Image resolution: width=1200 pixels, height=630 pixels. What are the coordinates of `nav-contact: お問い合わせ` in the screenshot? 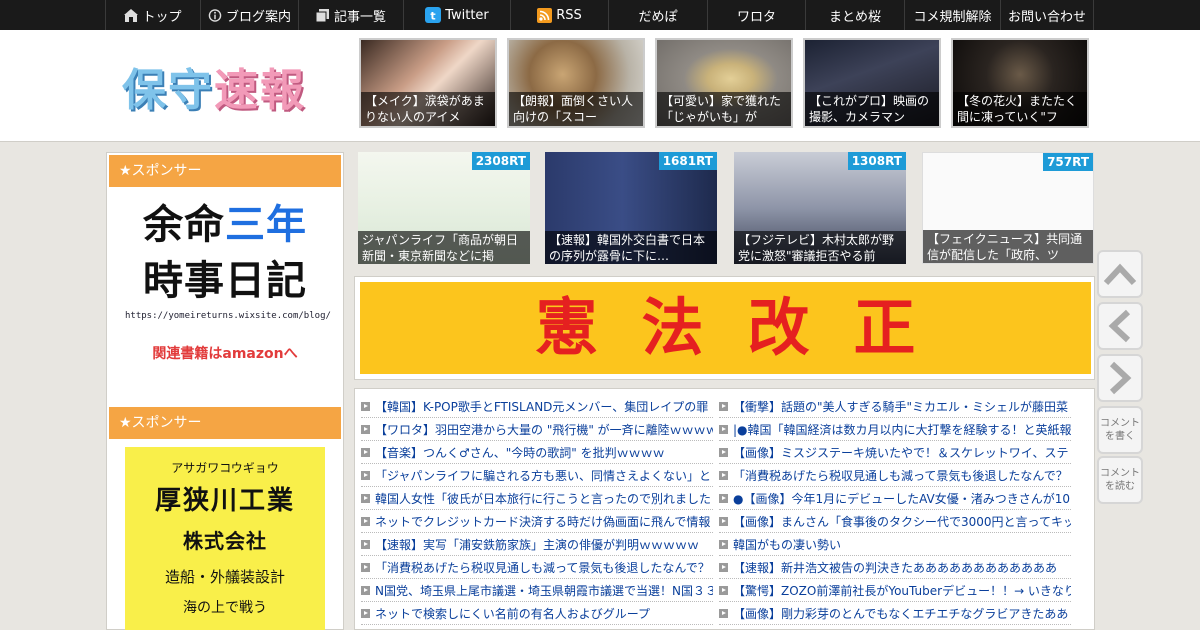 It's located at (1047, 15).